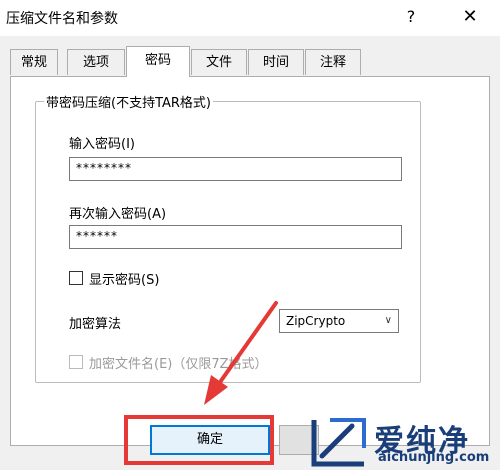  What do you see at coordinates (95, 324) in the screenshot?
I see `encryption-algorithm-label: 加密算法` at bounding box center [95, 324].